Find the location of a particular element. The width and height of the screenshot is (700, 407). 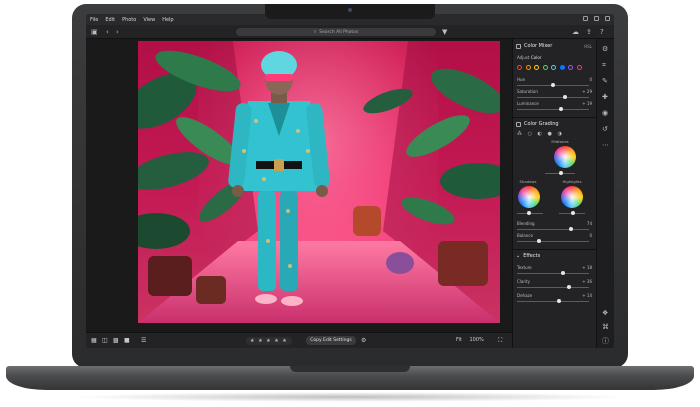

menu-help: Help is located at coordinates (167, 20).